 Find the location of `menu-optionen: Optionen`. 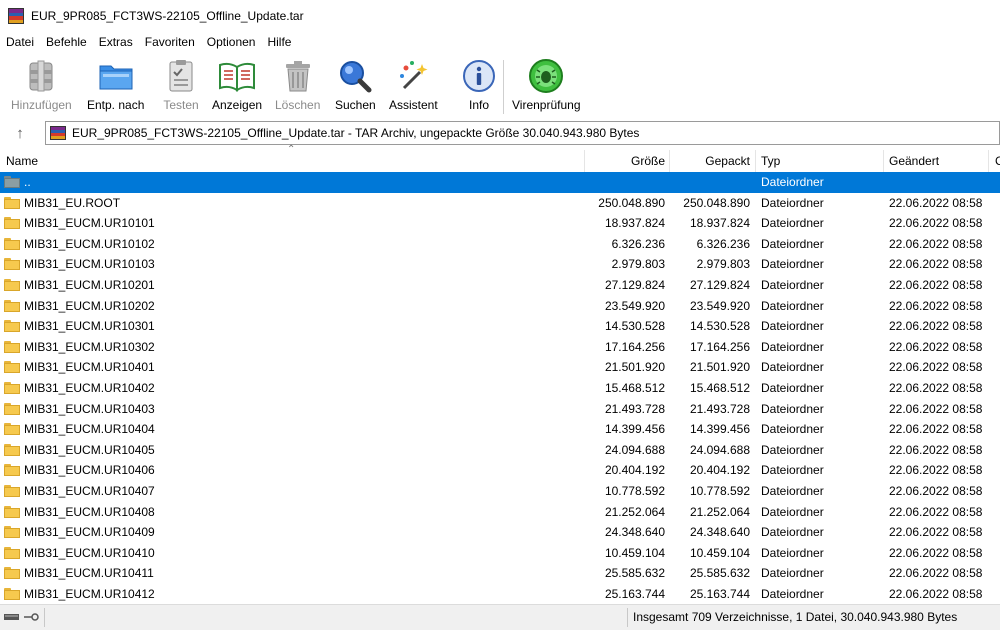

menu-optionen: Optionen is located at coordinates (231, 42).